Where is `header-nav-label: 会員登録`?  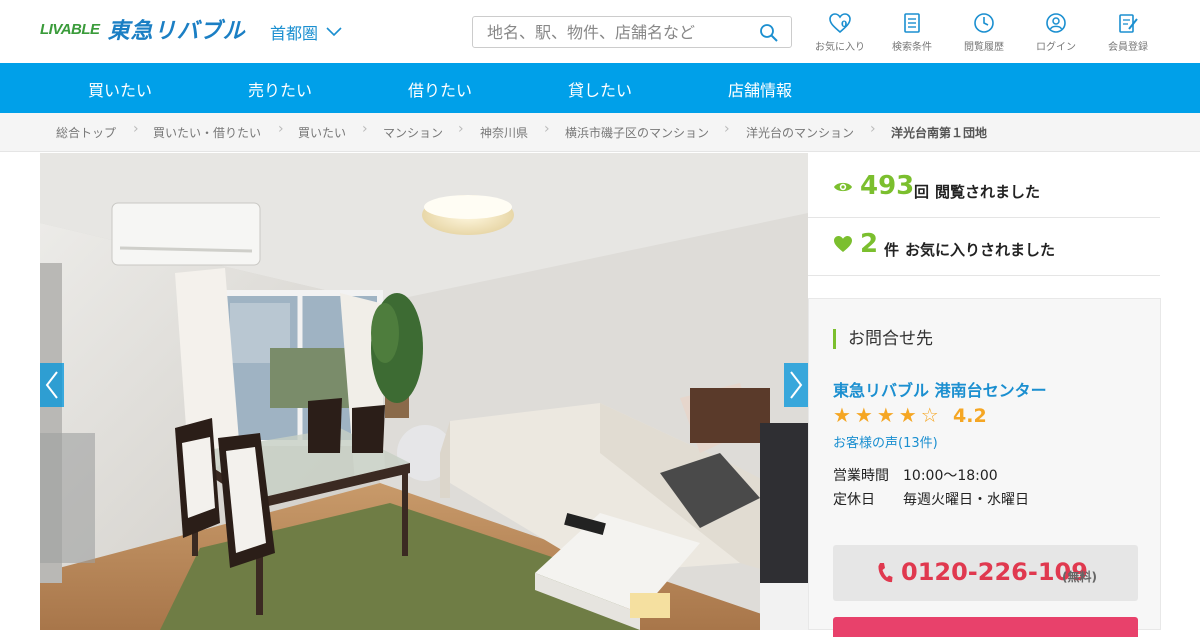 header-nav-label: 会員登録 is located at coordinates (1128, 47).